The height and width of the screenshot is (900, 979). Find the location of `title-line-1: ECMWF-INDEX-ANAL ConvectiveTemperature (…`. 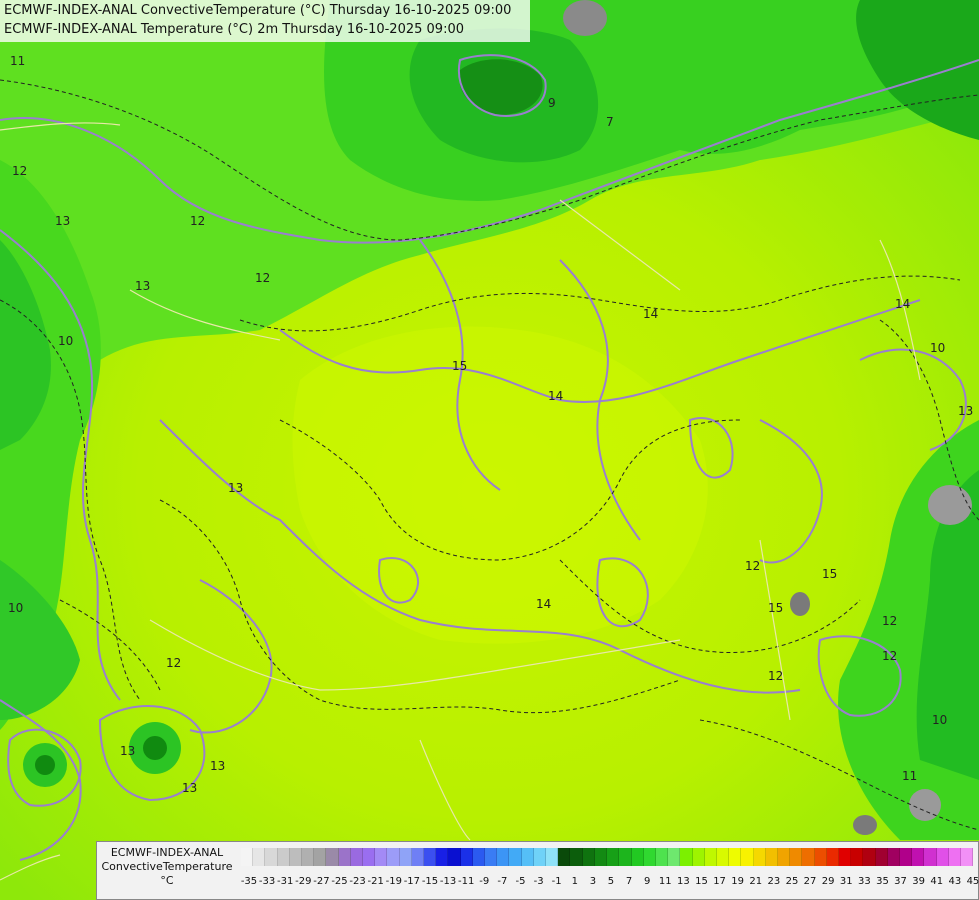

title-line-1: ECMWF-INDEX-ANAL ConvectiveTemperature (… is located at coordinates (258, 10).